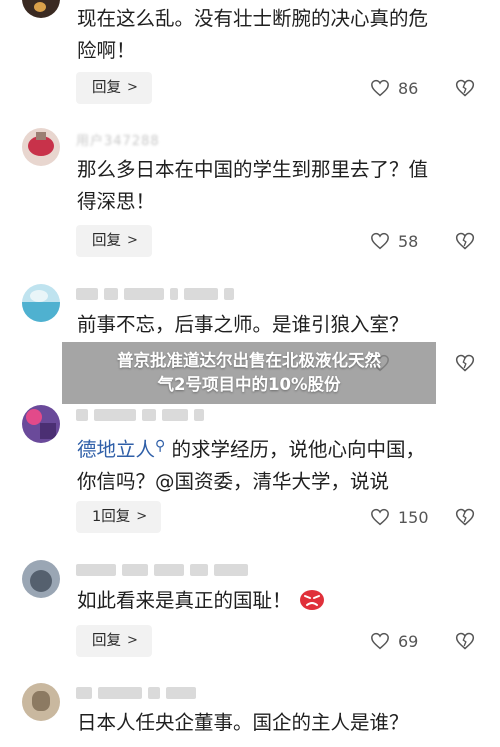  I want to click on comment-text: 前事不忘，后事之师。是谁引狼入室？, so click(243, 324).